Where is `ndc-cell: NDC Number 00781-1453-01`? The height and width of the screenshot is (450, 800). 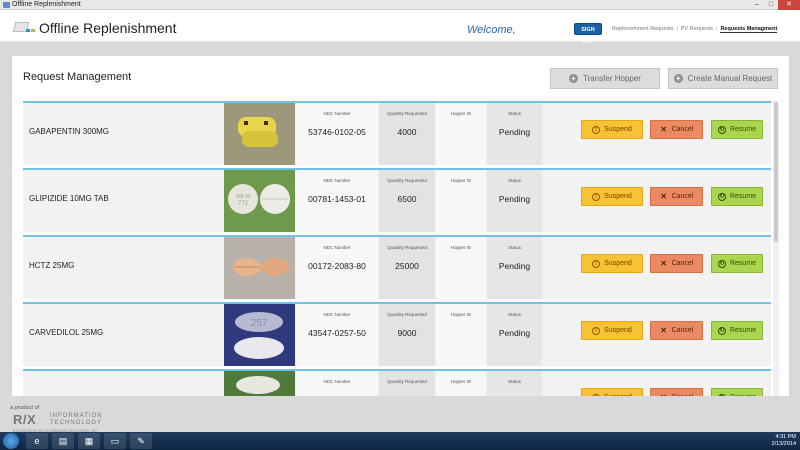
ndc-cell: NDC Number 00781-1453-01 is located at coordinates (337, 201).